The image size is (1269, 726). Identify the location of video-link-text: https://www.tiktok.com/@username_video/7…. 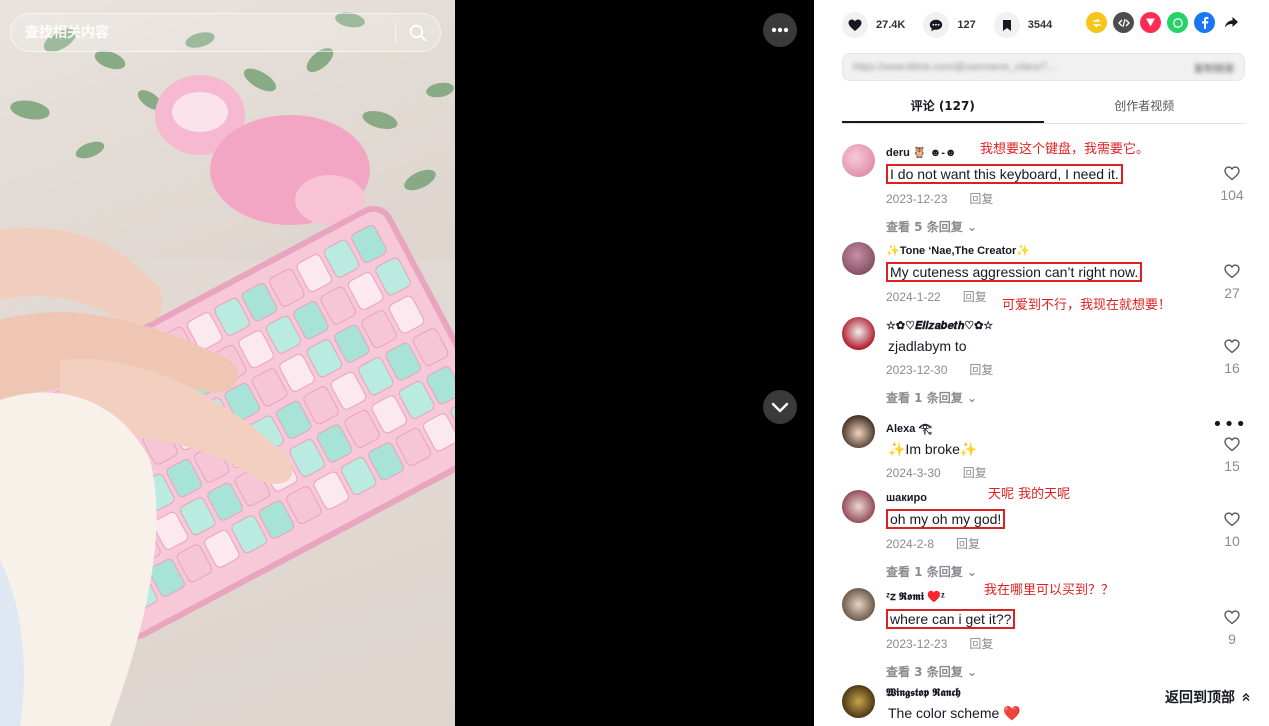
(1019, 67).